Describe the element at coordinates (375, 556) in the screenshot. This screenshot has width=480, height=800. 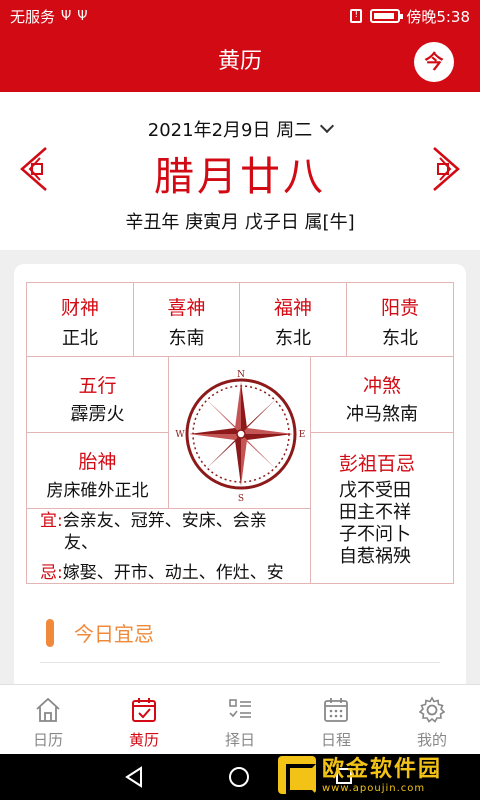
I see `pengzu-line: 自惹祸殃` at that location.